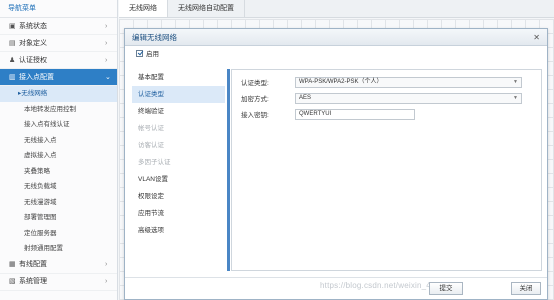  I want to click on settings-nav-app-throttle: 应用节流, so click(178, 213).